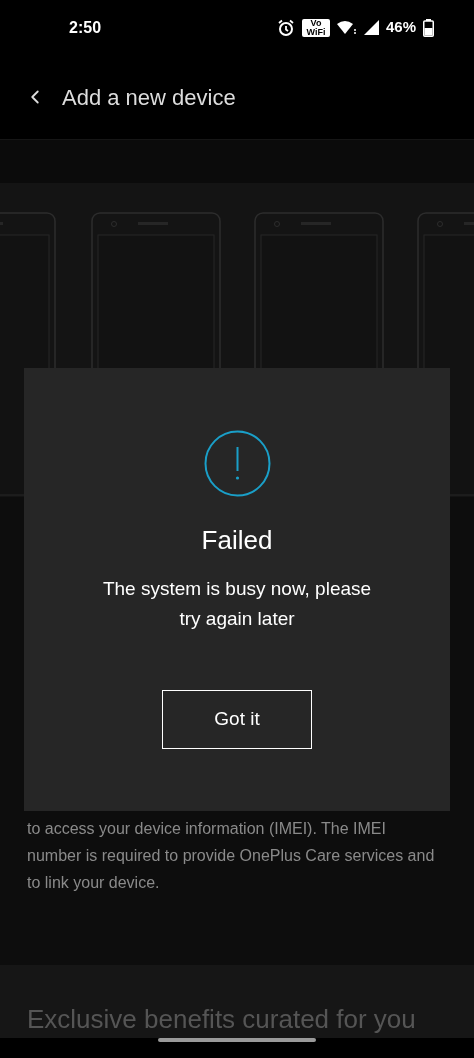 This screenshot has width=474, height=1058. What do you see at coordinates (237, 463) in the screenshot?
I see `warning-icon` at bounding box center [237, 463].